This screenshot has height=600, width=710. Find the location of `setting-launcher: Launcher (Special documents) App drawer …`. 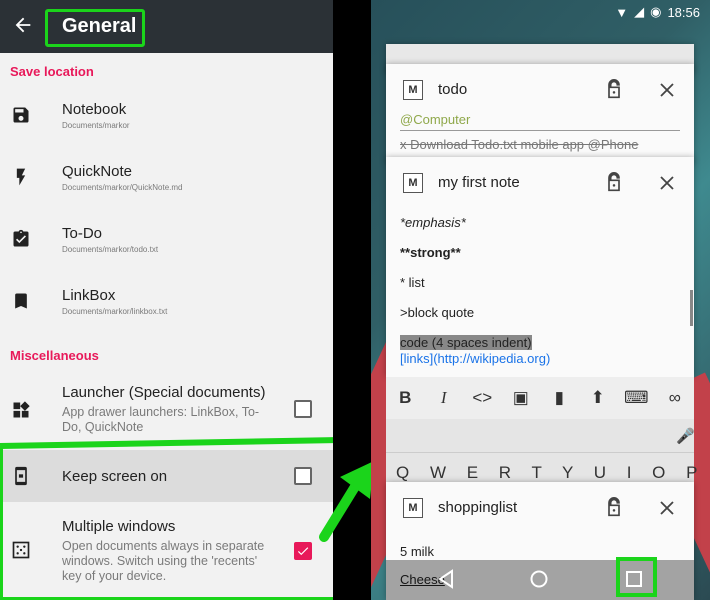

setting-launcher: Launcher (Special documents) App drawer … is located at coordinates (166, 409).